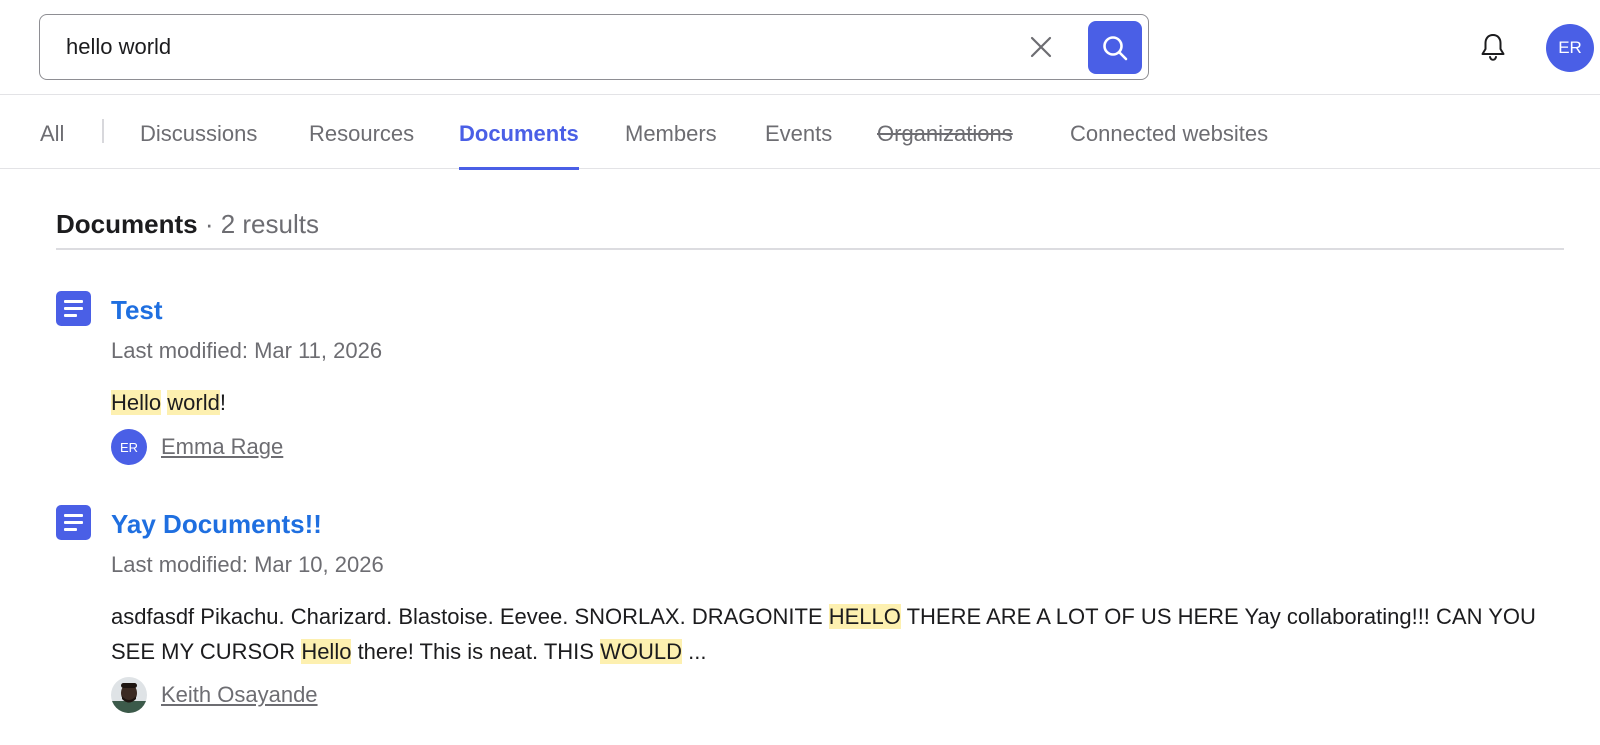 This screenshot has height=745, width=1600. Describe the element at coordinates (1169, 132) in the screenshot. I see `tab-connected-websites: Connected websites` at that location.